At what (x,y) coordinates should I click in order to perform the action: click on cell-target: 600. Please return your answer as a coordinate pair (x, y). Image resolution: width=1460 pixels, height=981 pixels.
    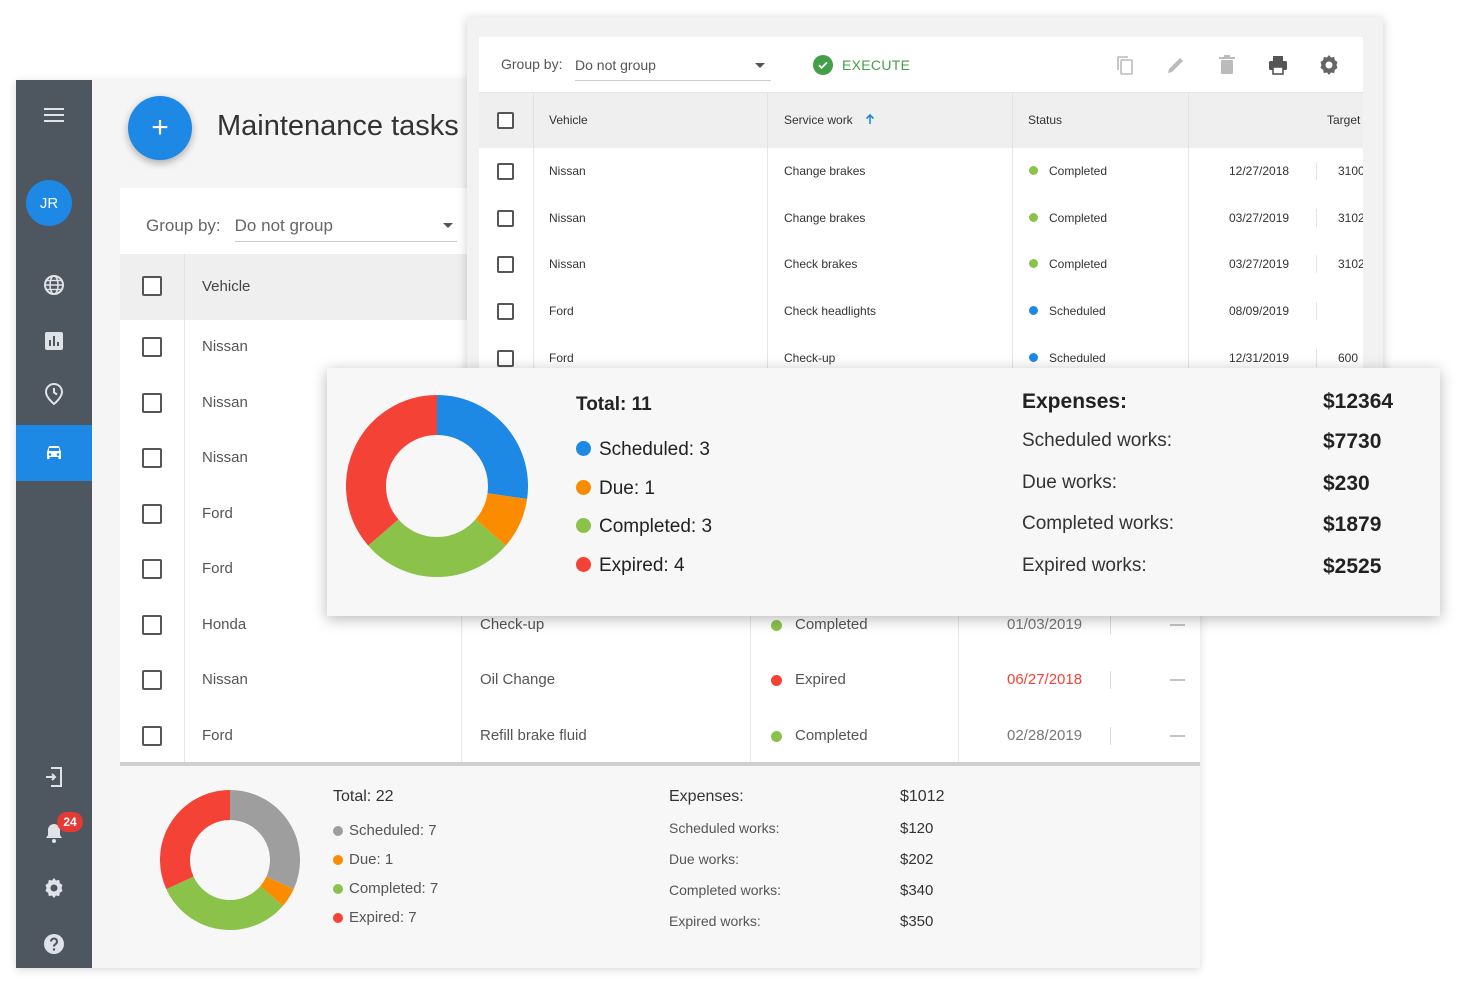
    Looking at the image, I should click on (1348, 357).